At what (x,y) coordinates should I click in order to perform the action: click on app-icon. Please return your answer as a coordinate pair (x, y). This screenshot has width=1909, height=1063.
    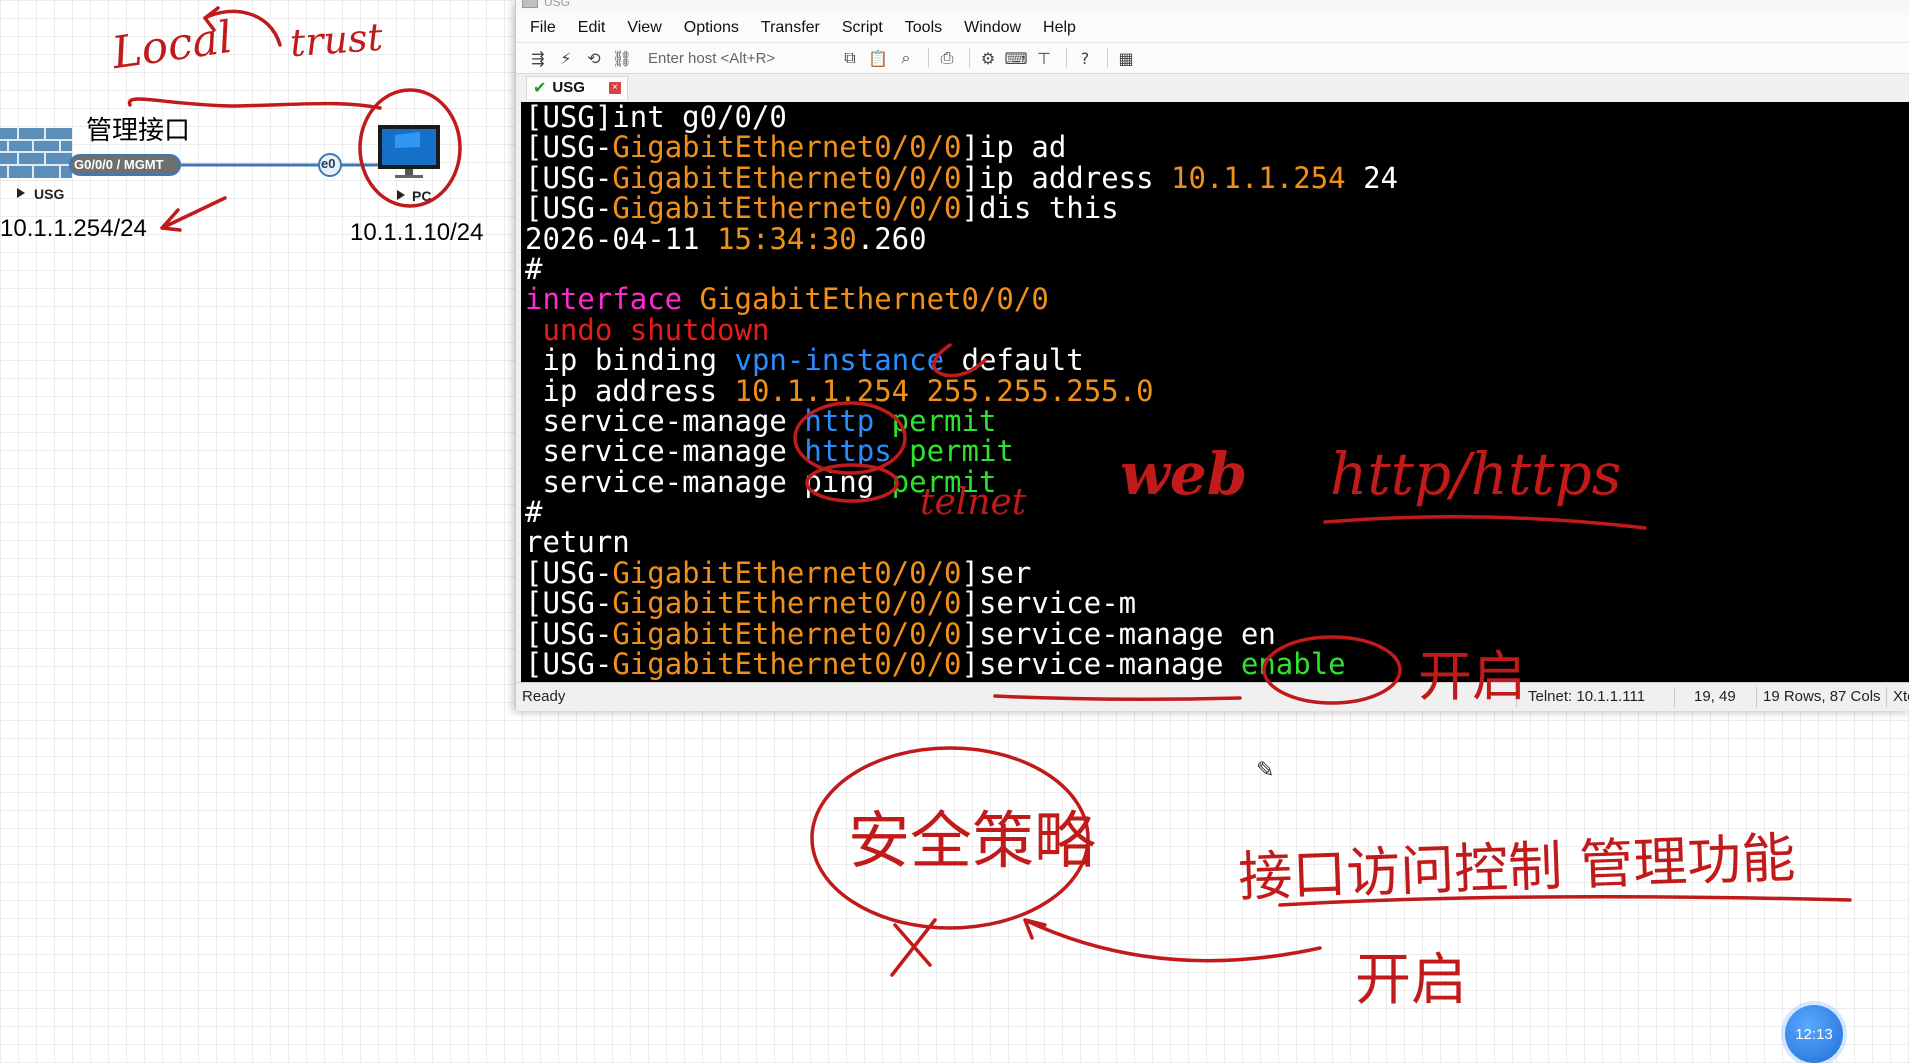
    Looking at the image, I should click on (530, 4).